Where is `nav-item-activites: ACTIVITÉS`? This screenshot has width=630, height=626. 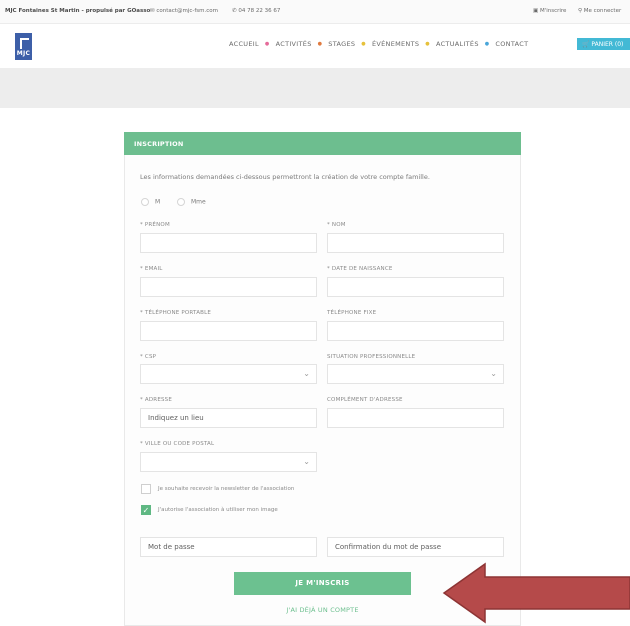 nav-item-activites: ACTIVITÉS is located at coordinates (294, 44).